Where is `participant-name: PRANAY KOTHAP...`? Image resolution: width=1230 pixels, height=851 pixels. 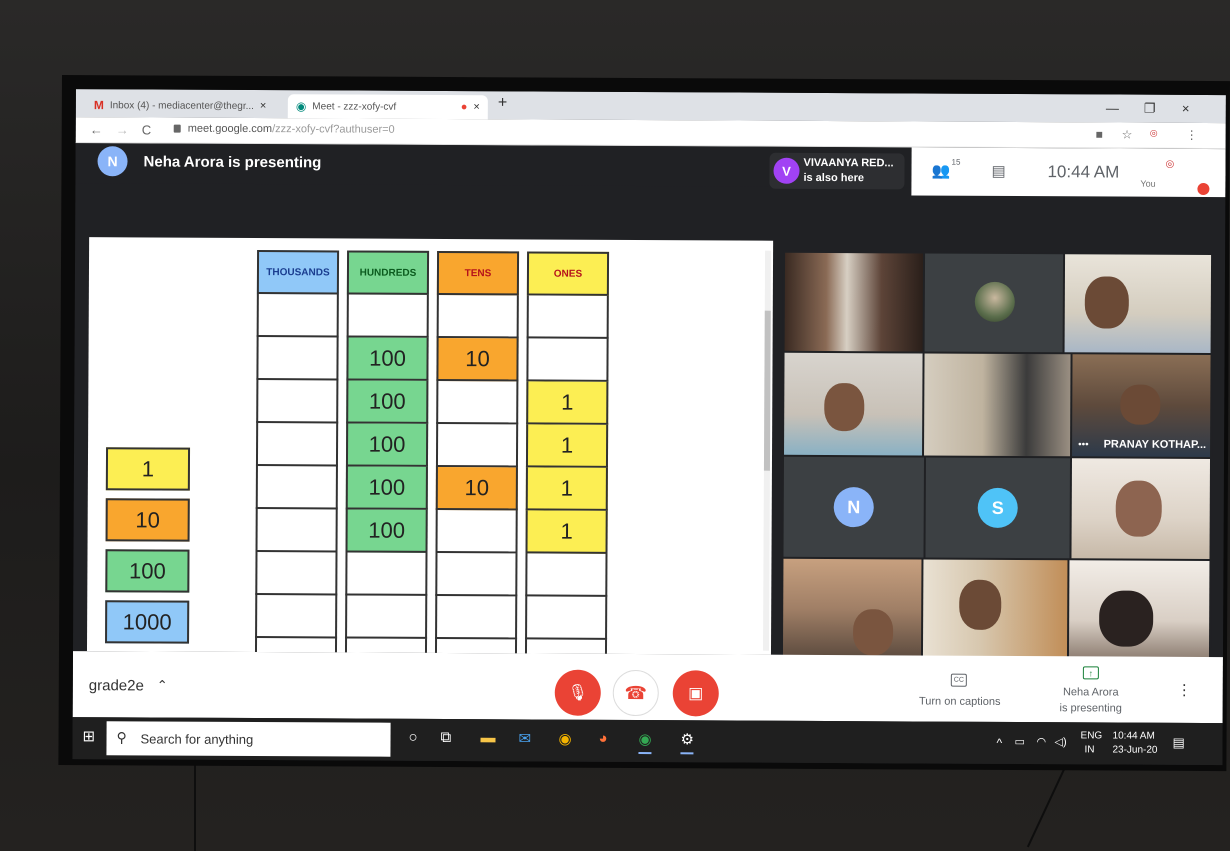 participant-name: PRANAY KOTHAP... is located at coordinates (1155, 444).